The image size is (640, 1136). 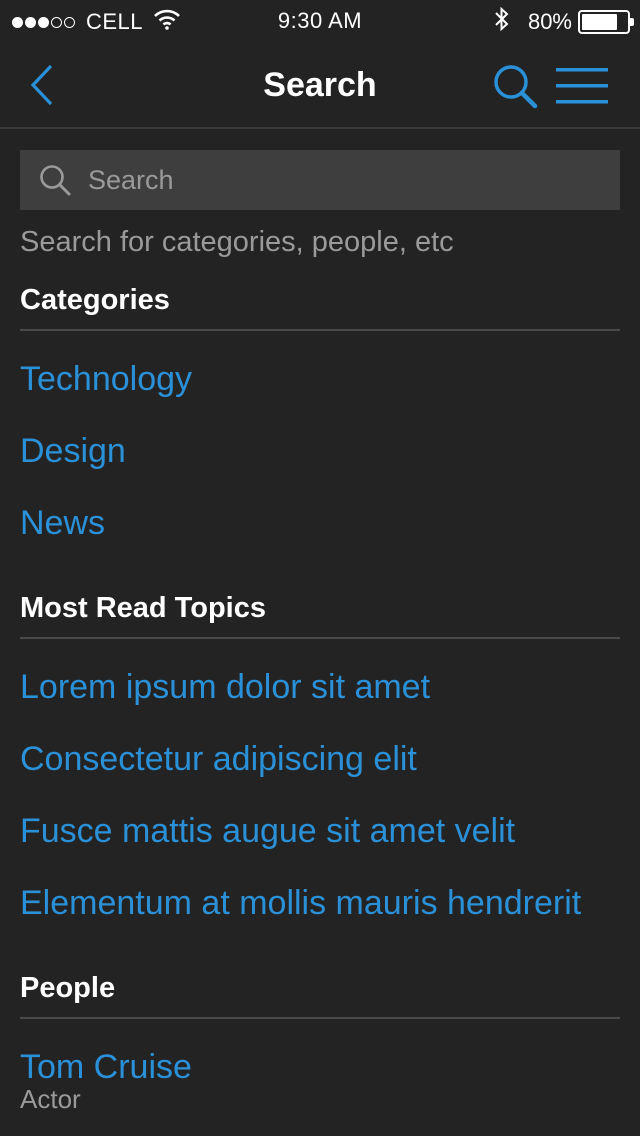 I want to click on search-field, so click(x=320, y=180).